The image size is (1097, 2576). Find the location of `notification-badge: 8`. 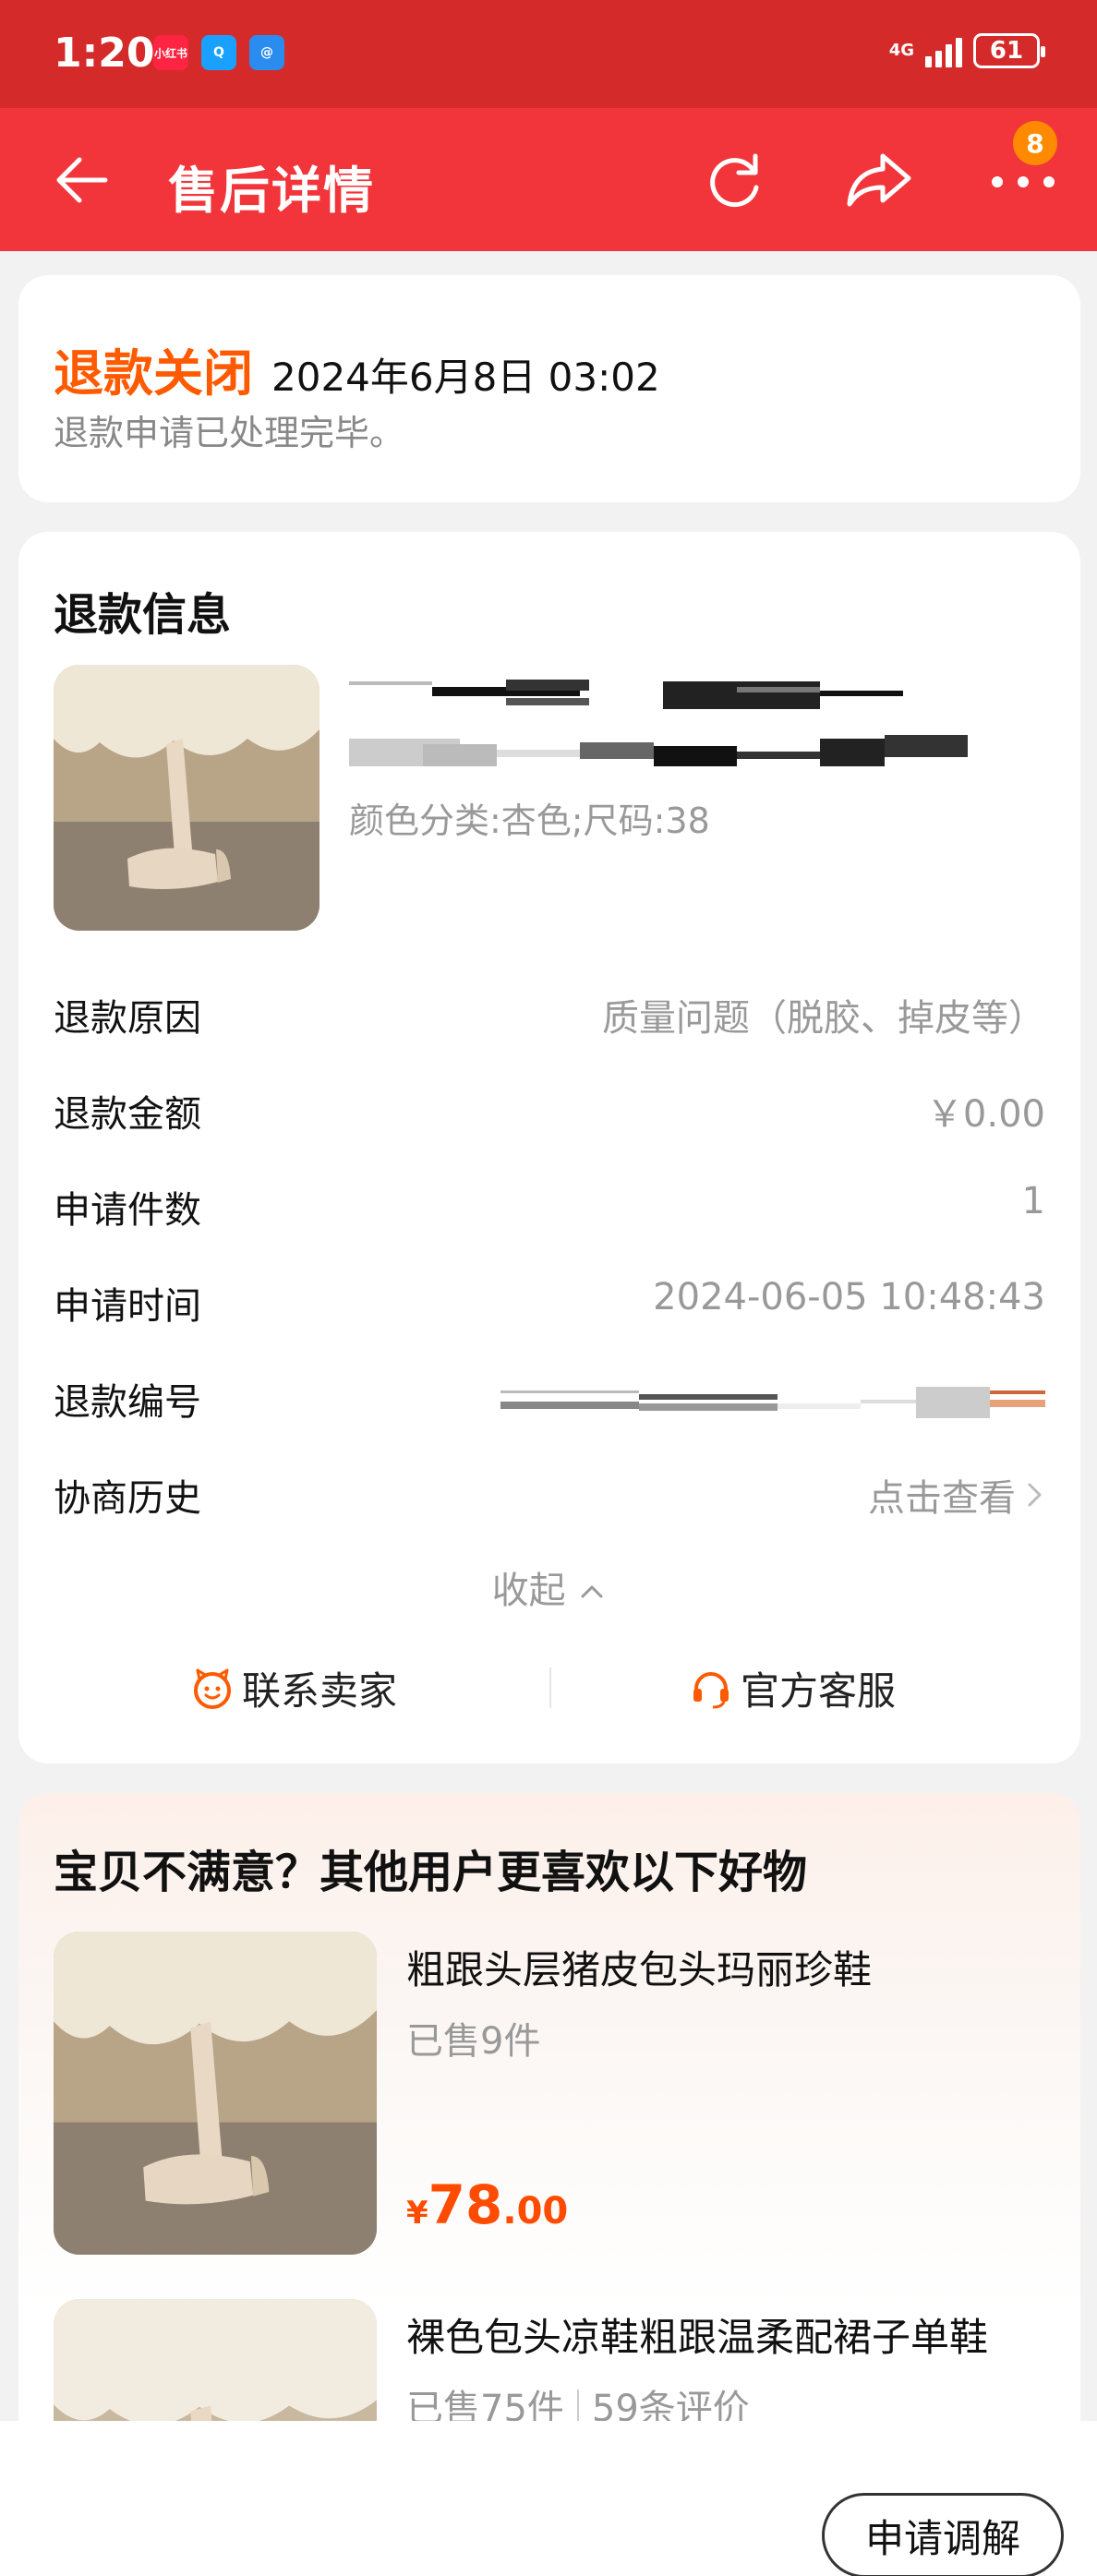

notification-badge: 8 is located at coordinates (1035, 143).